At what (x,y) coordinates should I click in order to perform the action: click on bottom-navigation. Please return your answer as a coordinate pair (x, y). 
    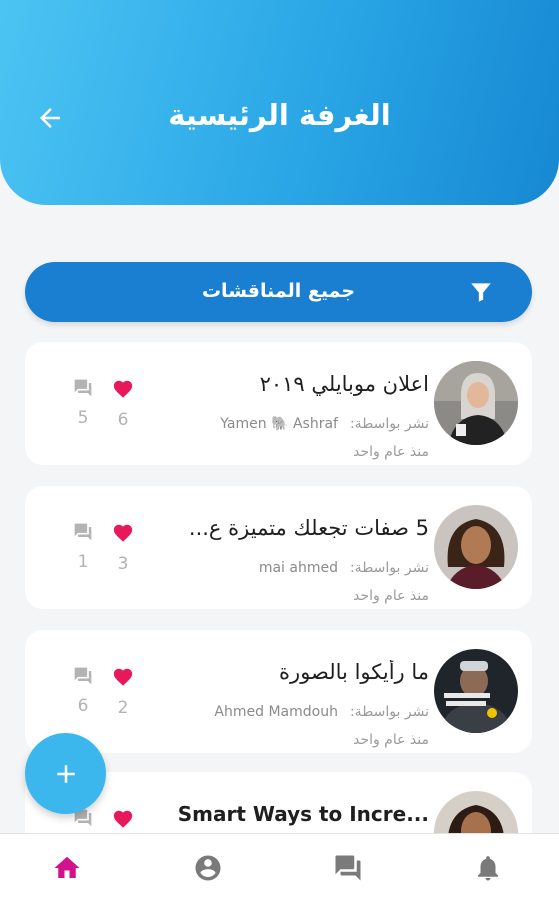
    Looking at the image, I should click on (279, 866).